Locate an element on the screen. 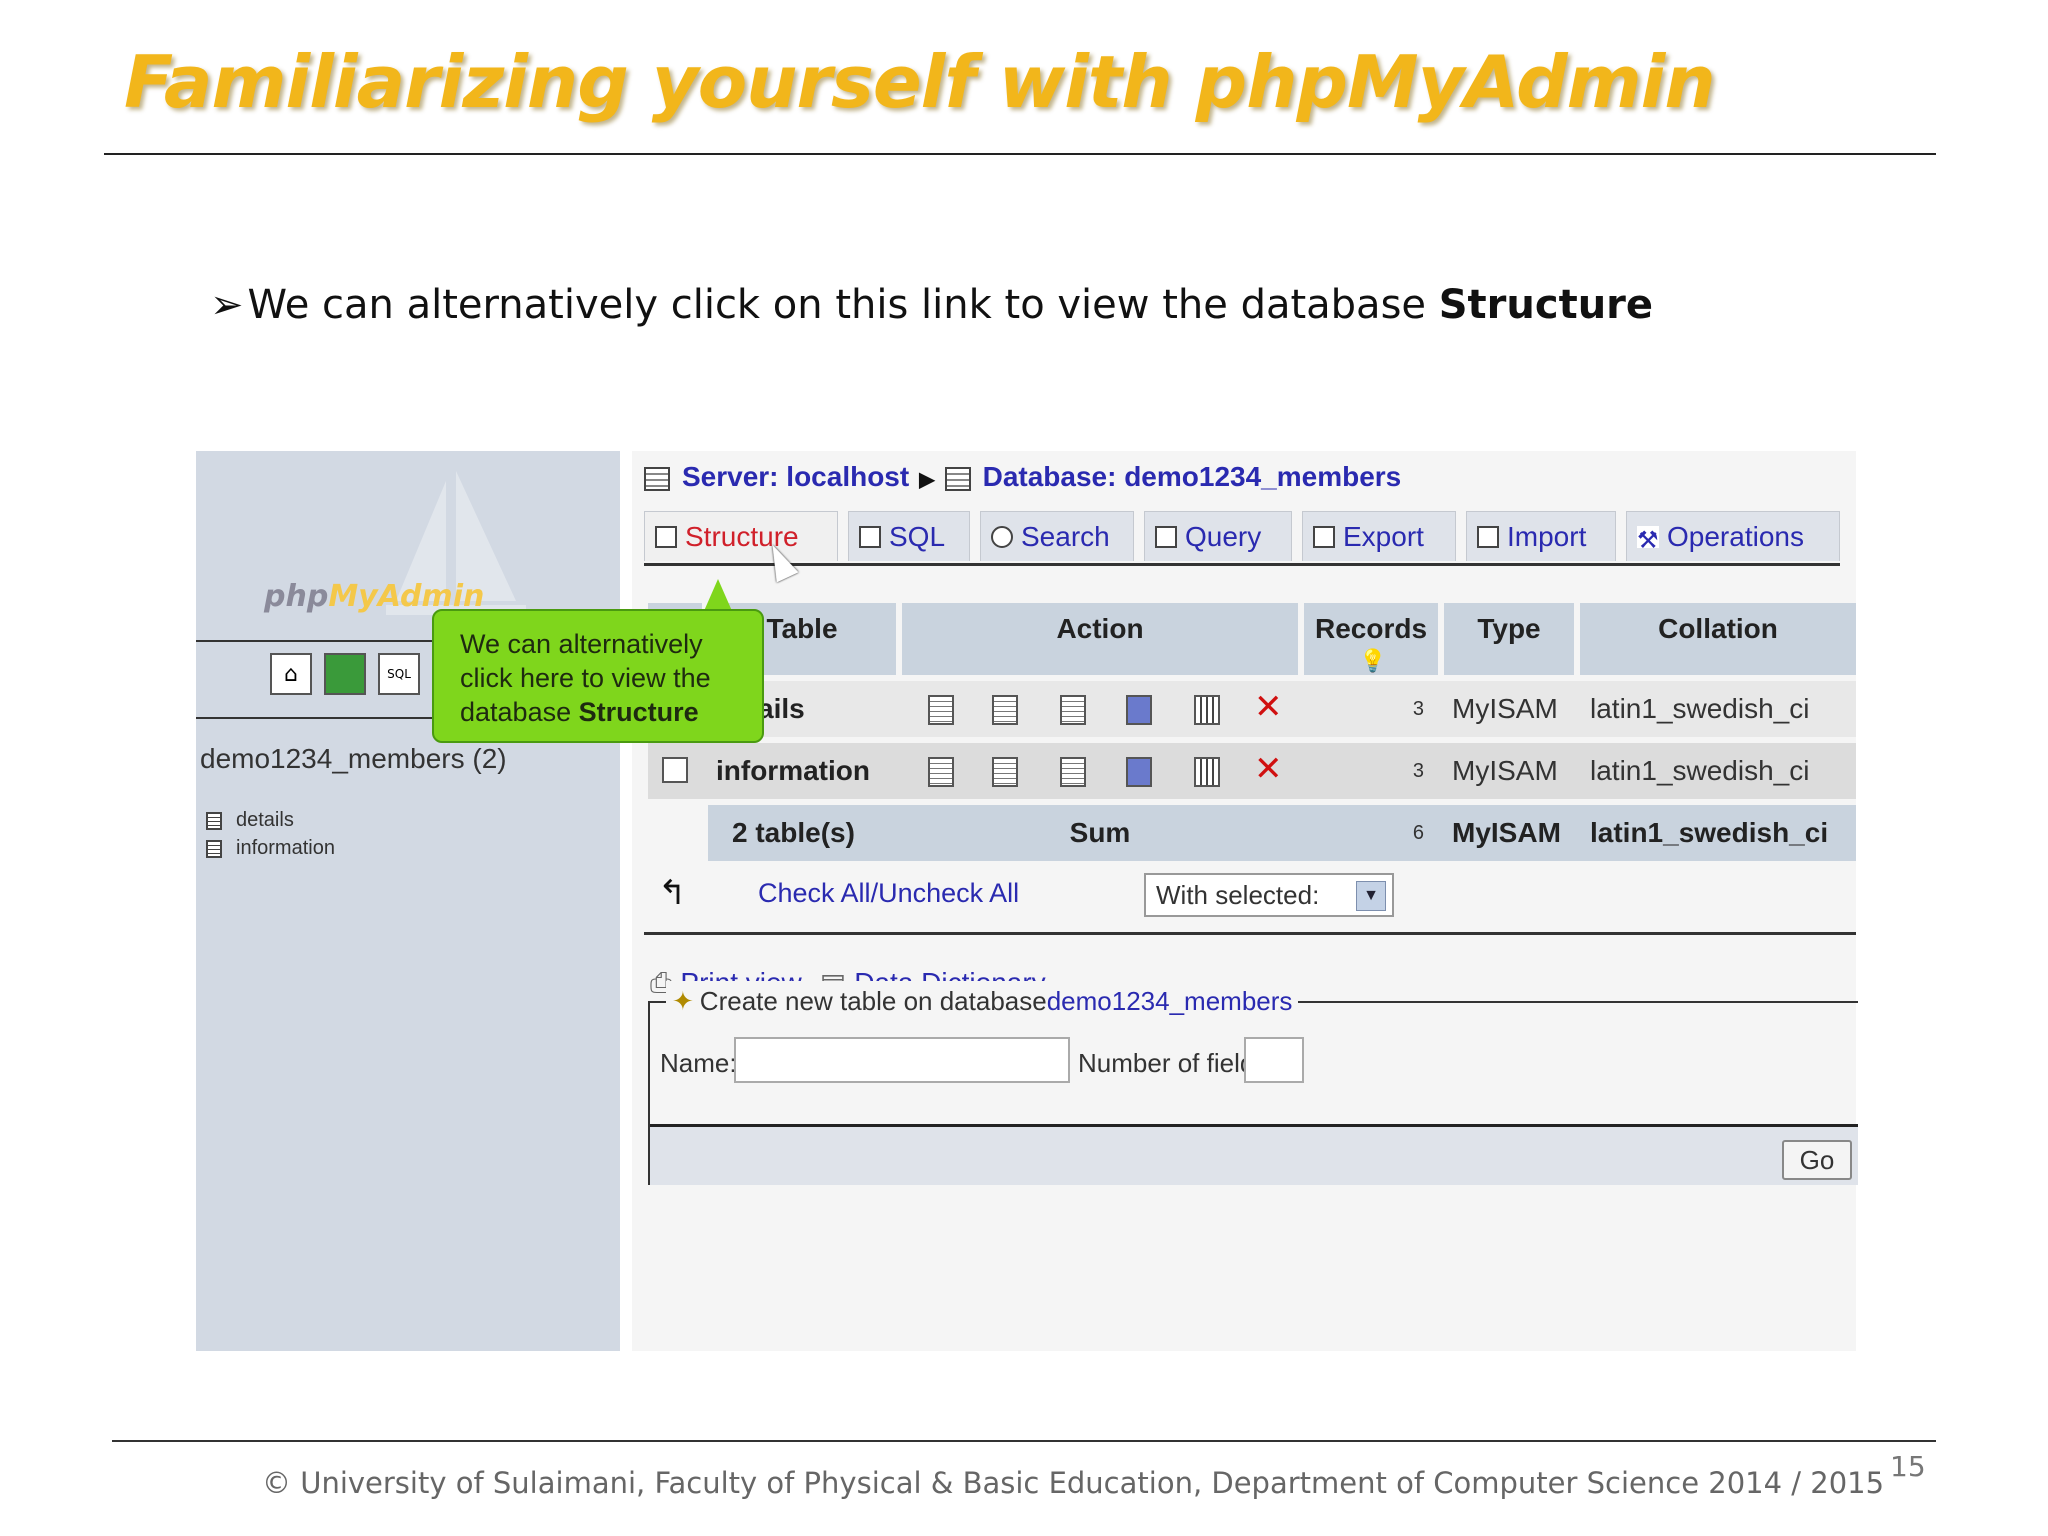  section-divider is located at coordinates (1250, 933).